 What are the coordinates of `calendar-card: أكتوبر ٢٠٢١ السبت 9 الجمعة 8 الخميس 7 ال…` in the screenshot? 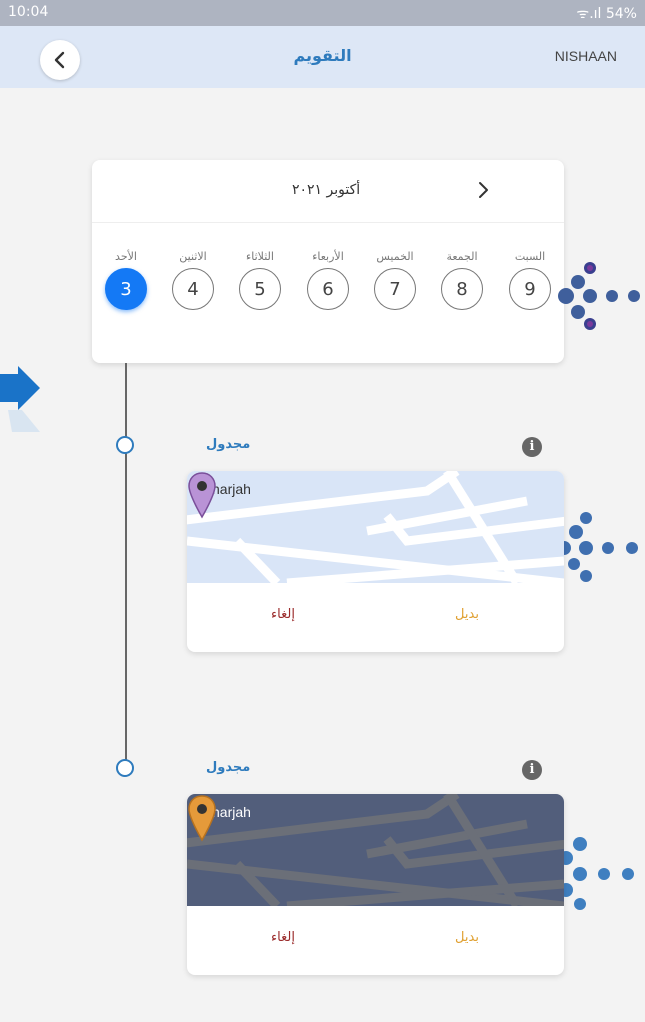 It's located at (328, 261).